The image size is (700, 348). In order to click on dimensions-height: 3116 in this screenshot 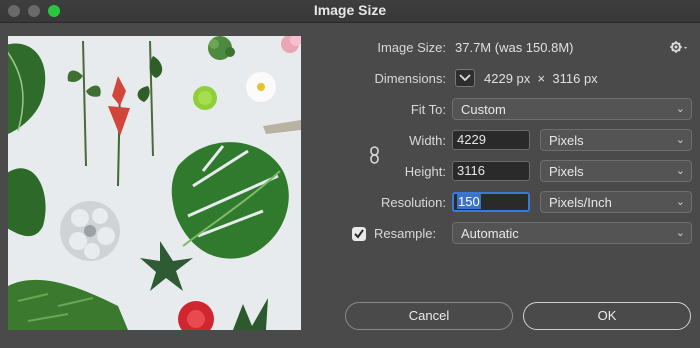, I will do `click(566, 78)`.